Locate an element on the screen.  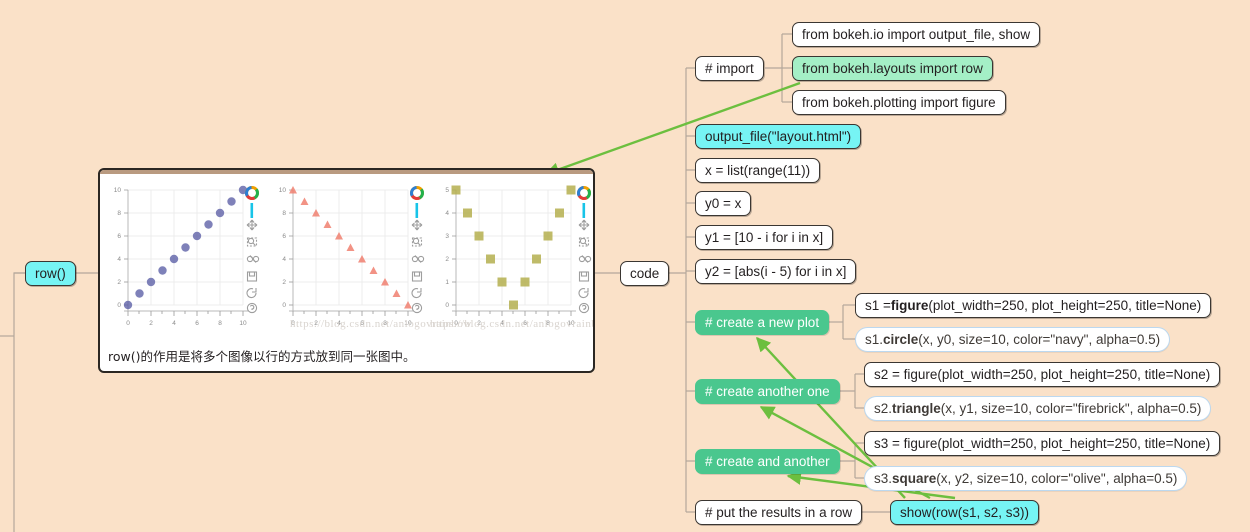
stmt-s3-square-fn: square is located at coordinates (914, 478).